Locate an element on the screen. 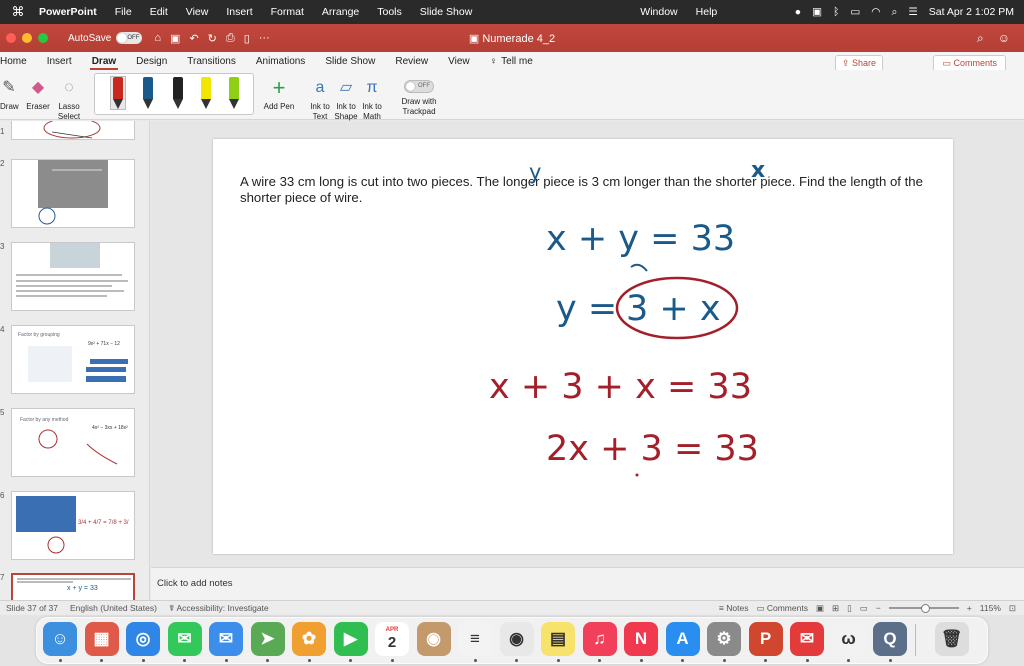  close-window-button is located at coordinates (11, 38).